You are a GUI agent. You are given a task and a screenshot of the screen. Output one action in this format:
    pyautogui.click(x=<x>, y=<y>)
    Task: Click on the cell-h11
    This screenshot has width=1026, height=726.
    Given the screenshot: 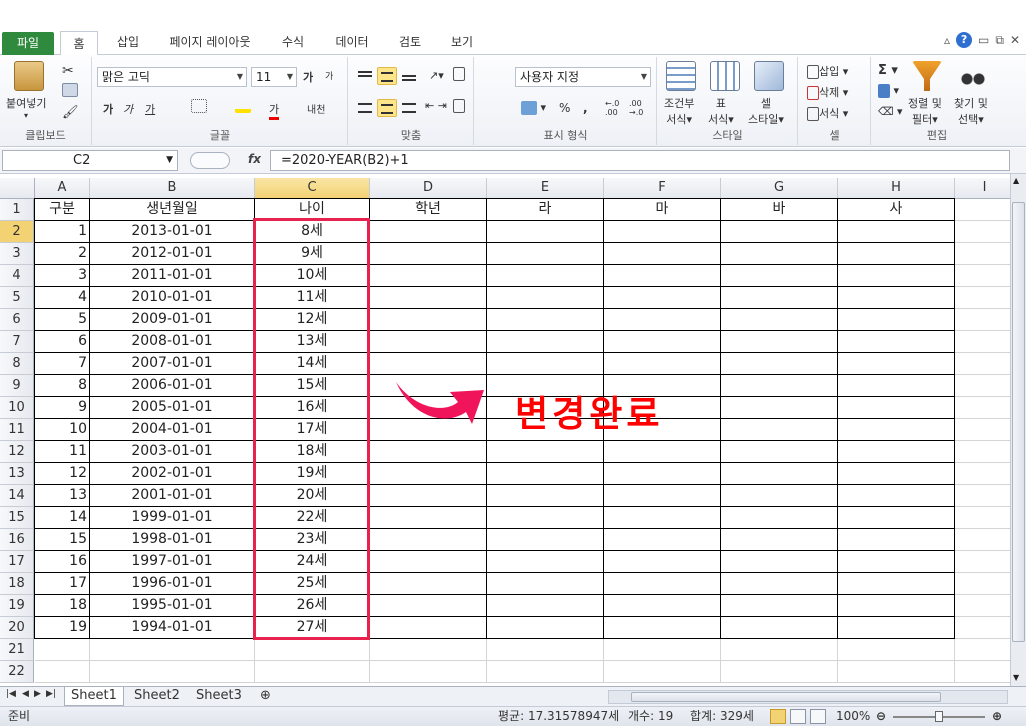 What is the action you would take?
    pyautogui.click(x=896, y=430)
    